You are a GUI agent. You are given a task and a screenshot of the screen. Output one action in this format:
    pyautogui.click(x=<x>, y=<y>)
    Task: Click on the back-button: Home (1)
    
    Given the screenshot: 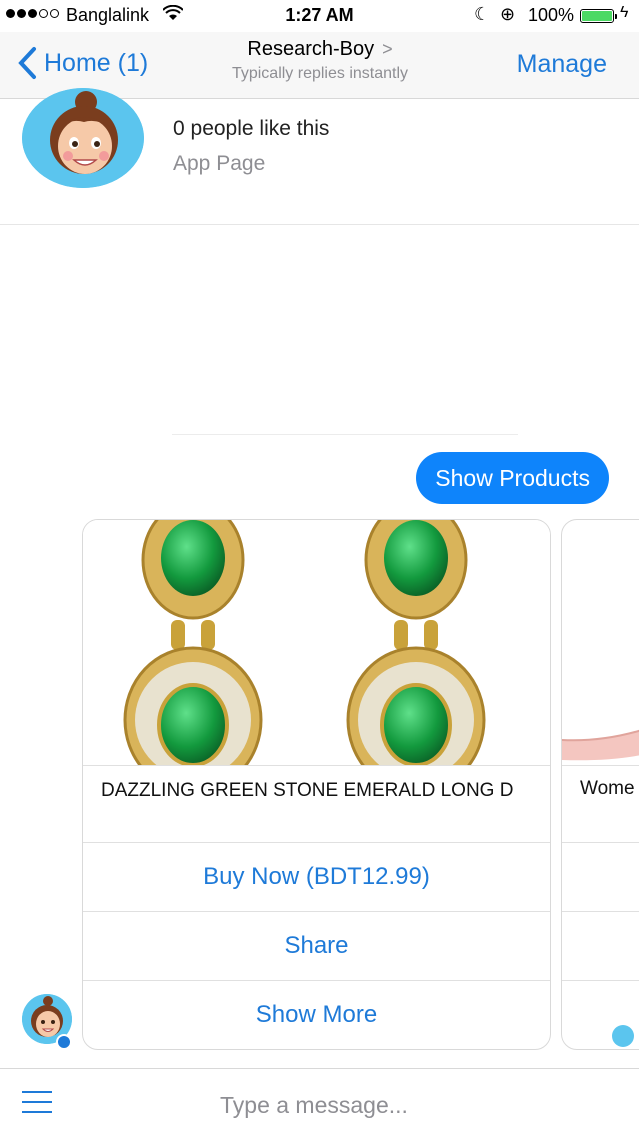 What is the action you would take?
    pyautogui.click(x=82, y=63)
    